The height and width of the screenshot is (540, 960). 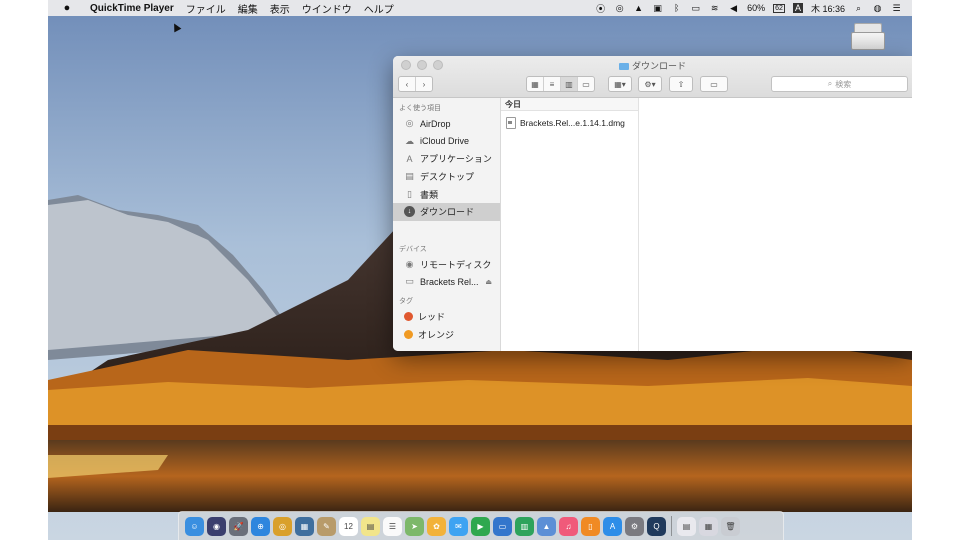 What do you see at coordinates (656, 526) in the screenshot?
I see `quicktime-icon: Q` at bounding box center [656, 526].